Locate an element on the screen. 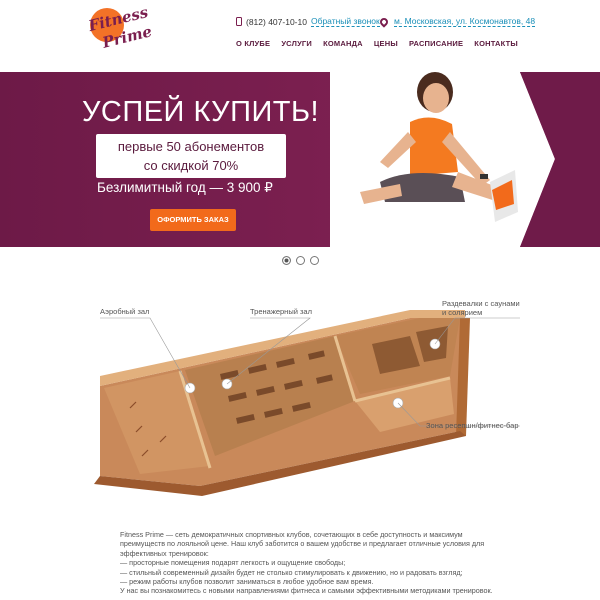  slider-dots is located at coordinates (300, 260).